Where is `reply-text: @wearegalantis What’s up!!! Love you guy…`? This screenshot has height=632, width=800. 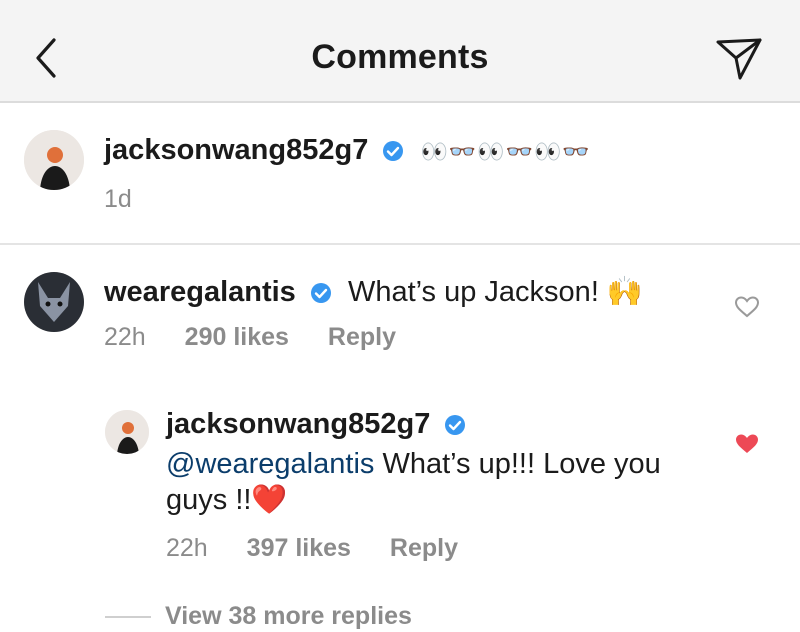
reply-text: @wearegalantis What’s up!!! Love you guy… is located at coordinates (426, 482).